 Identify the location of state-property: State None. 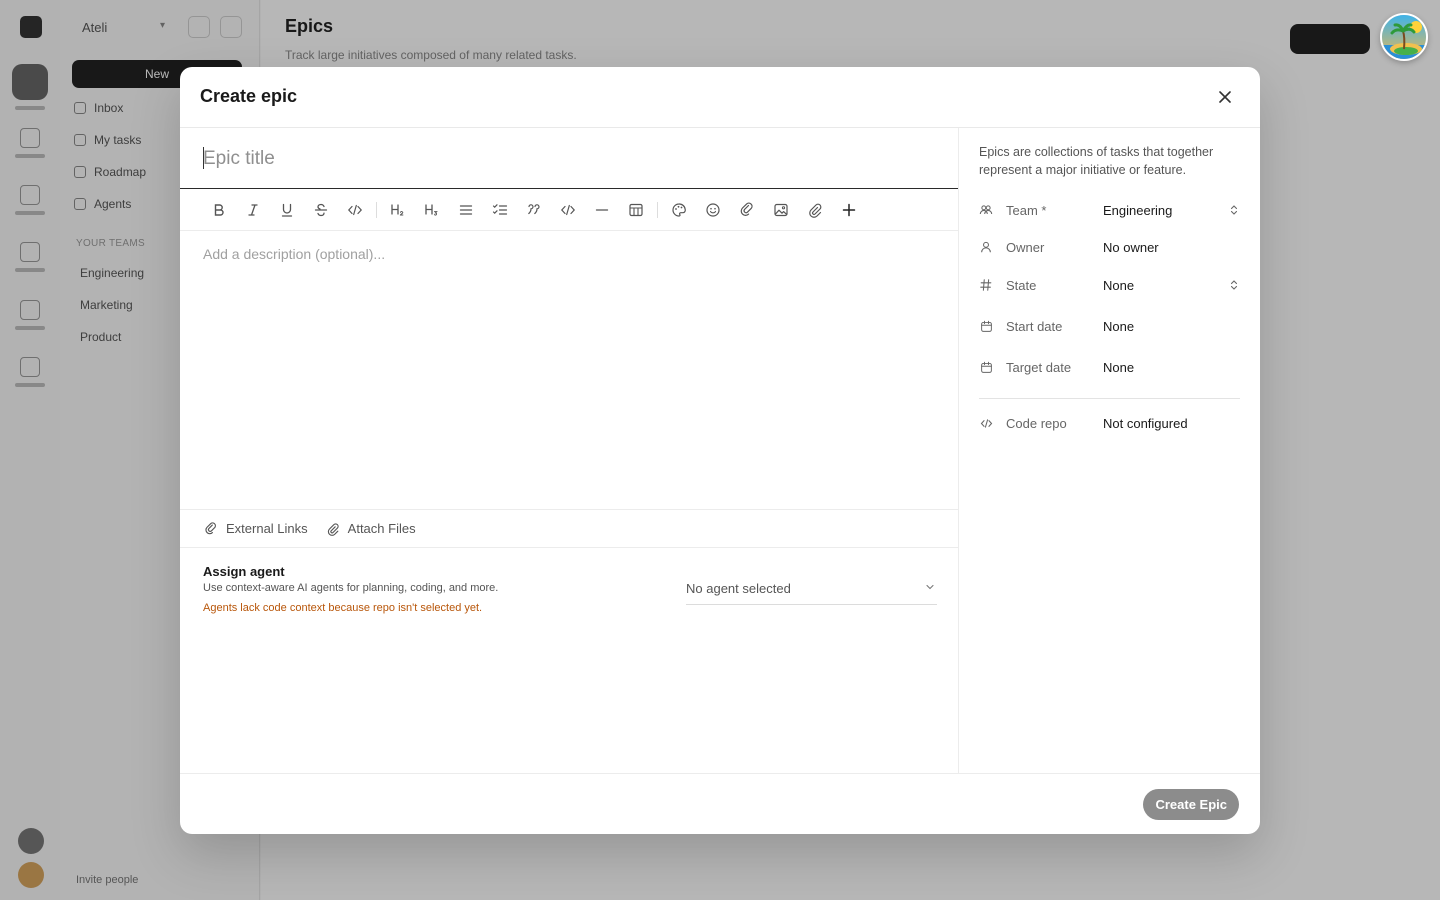
(1110, 285).